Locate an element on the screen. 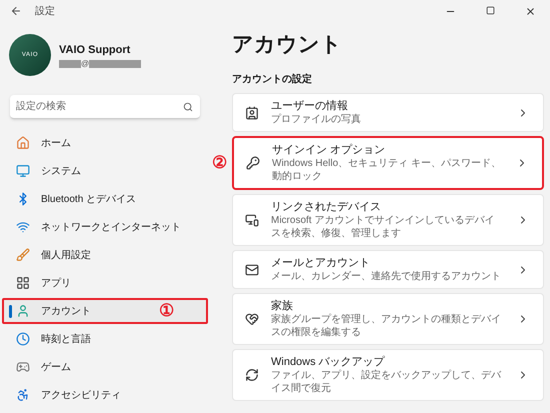  key-icon is located at coordinates (253, 163).